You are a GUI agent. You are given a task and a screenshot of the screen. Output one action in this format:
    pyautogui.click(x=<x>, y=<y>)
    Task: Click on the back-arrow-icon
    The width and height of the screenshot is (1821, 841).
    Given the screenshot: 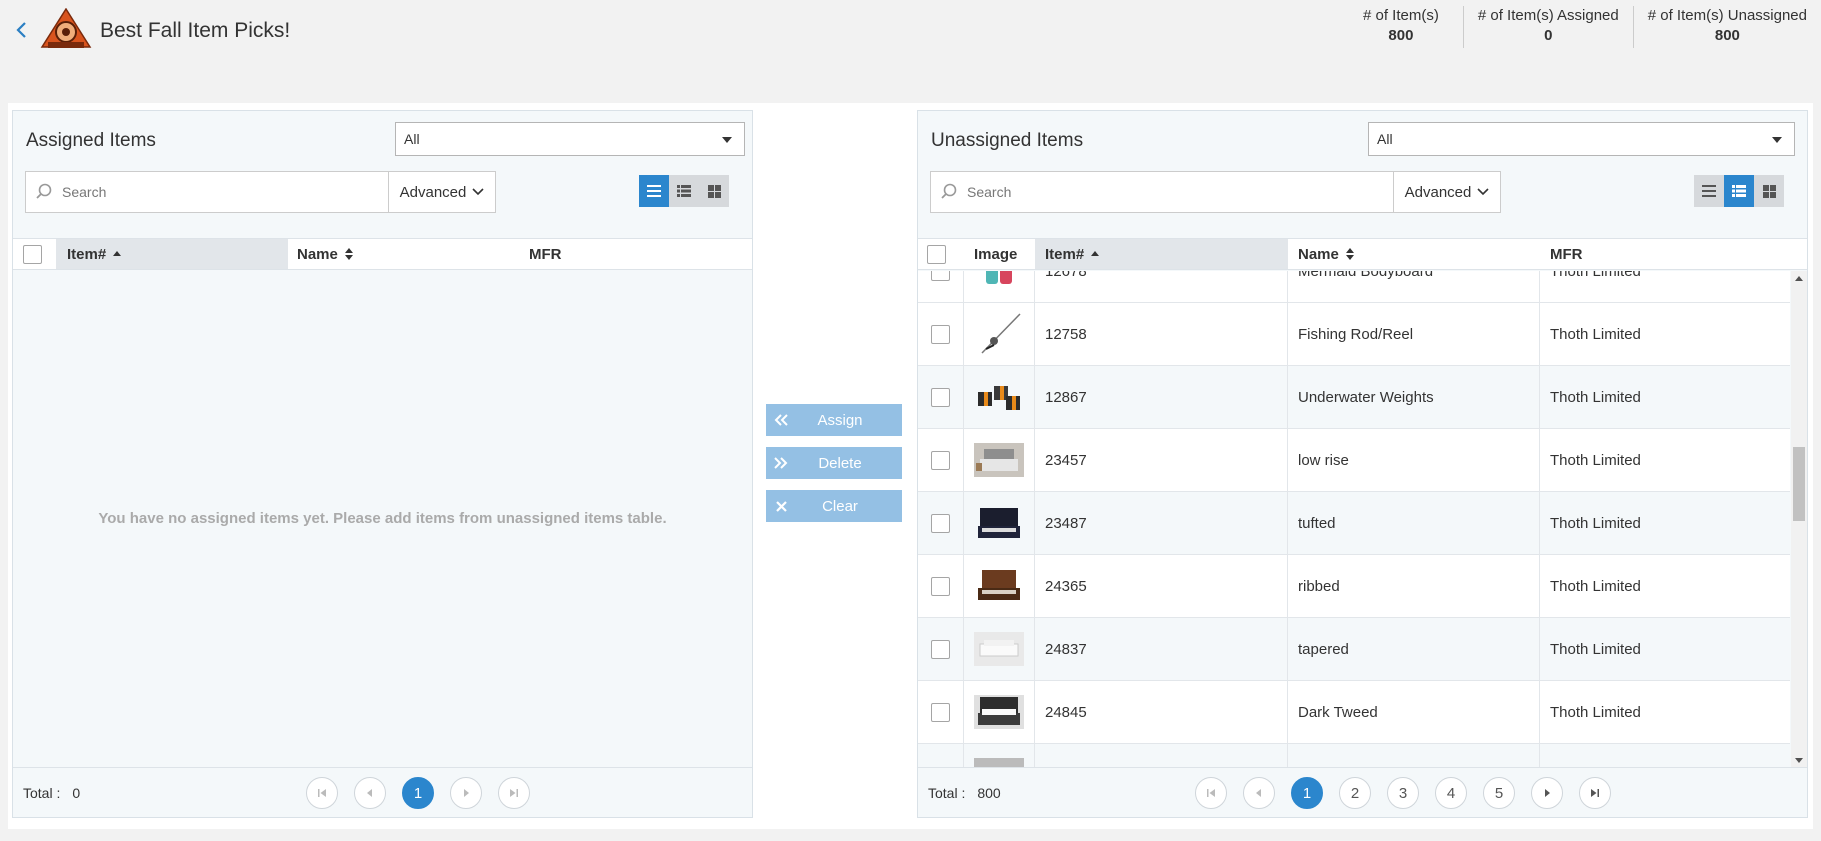 What is the action you would take?
    pyautogui.click(x=22, y=30)
    